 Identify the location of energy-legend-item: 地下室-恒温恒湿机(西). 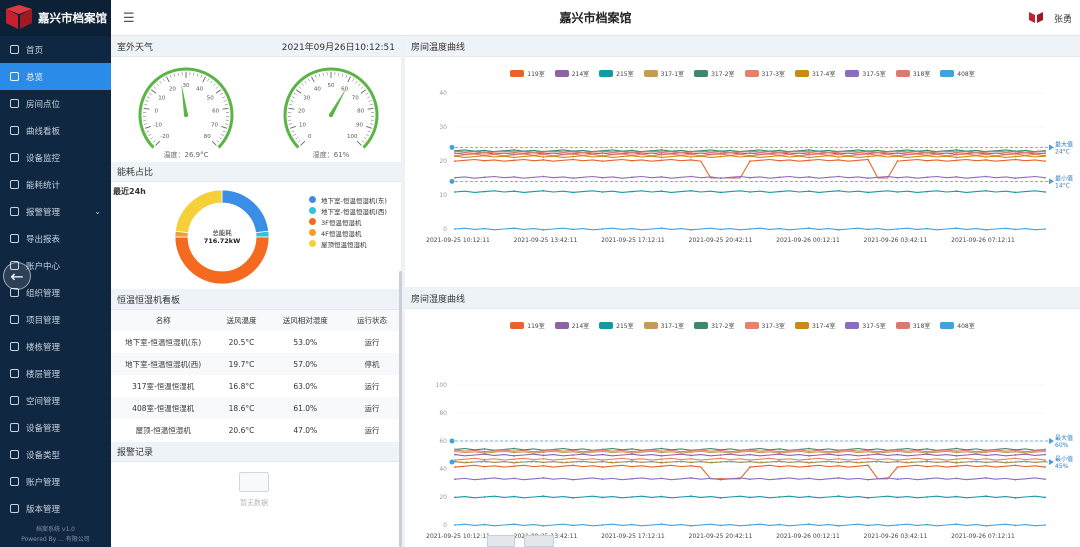
(348, 210).